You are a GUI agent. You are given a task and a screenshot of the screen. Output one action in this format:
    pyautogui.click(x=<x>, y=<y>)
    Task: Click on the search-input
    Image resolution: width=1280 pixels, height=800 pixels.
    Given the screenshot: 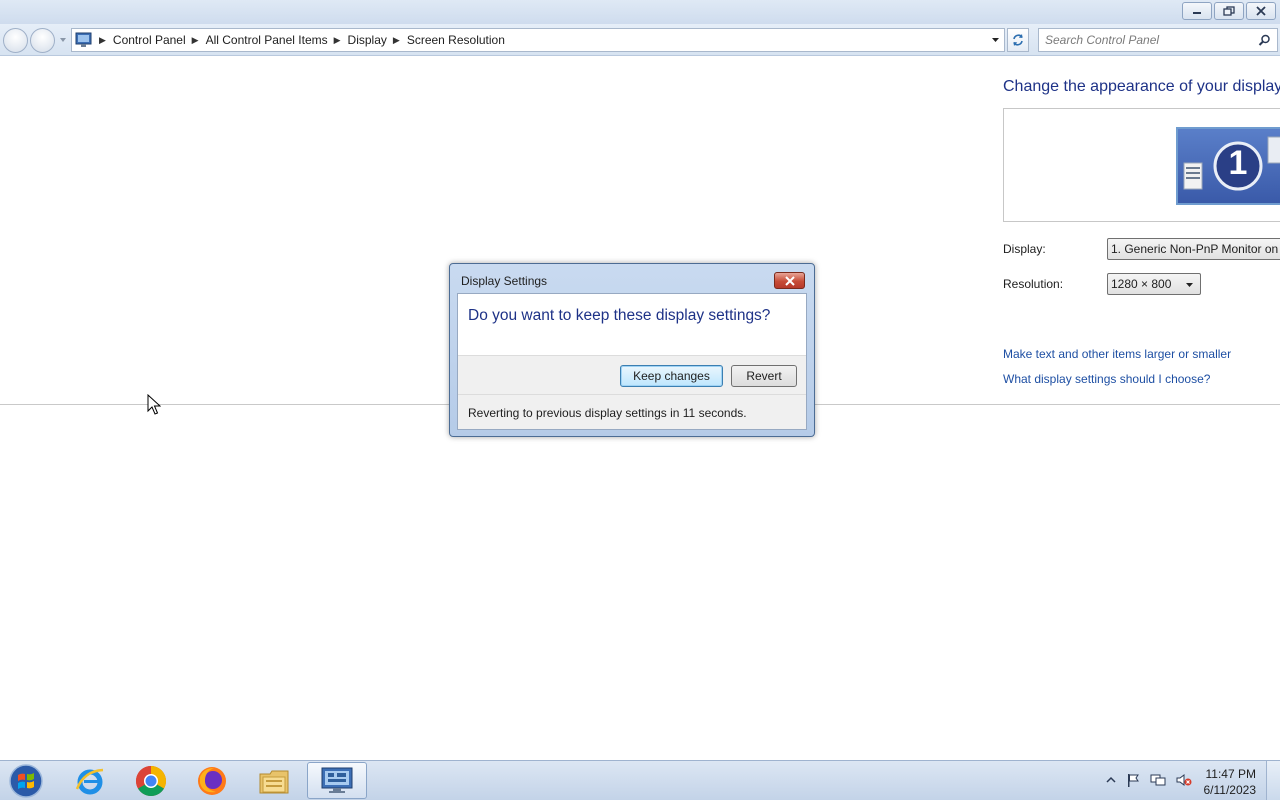 What is the action you would take?
    pyautogui.click(x=1144, y=40)
    